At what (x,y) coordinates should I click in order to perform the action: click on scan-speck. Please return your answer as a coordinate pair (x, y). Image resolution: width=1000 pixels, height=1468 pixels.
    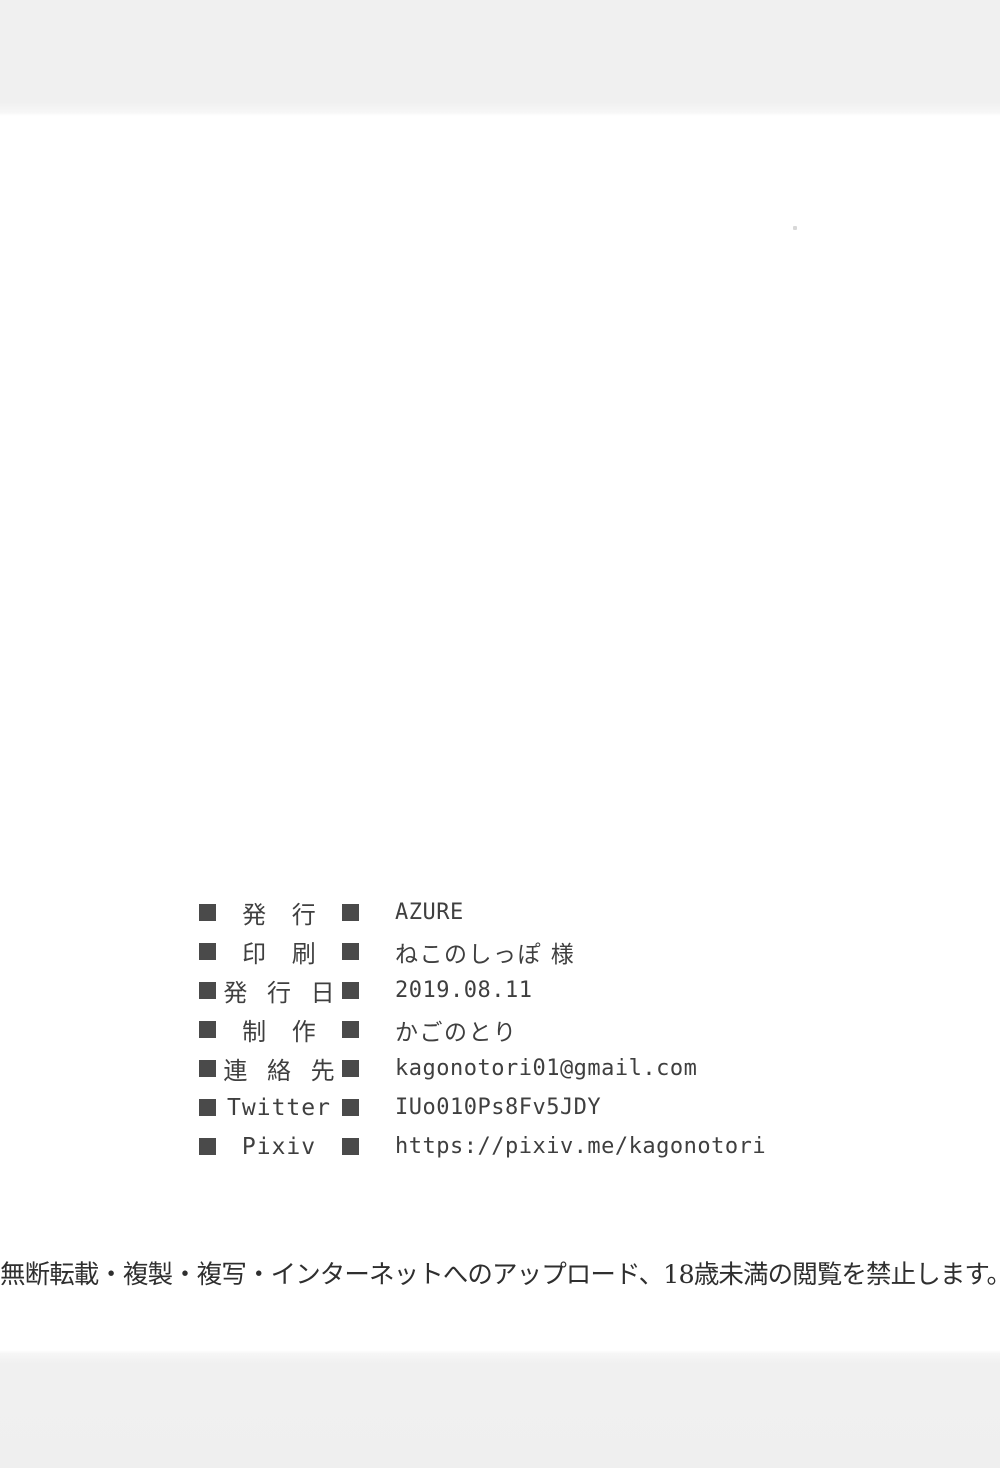
    Looking at the image, I should click on (795, 228).